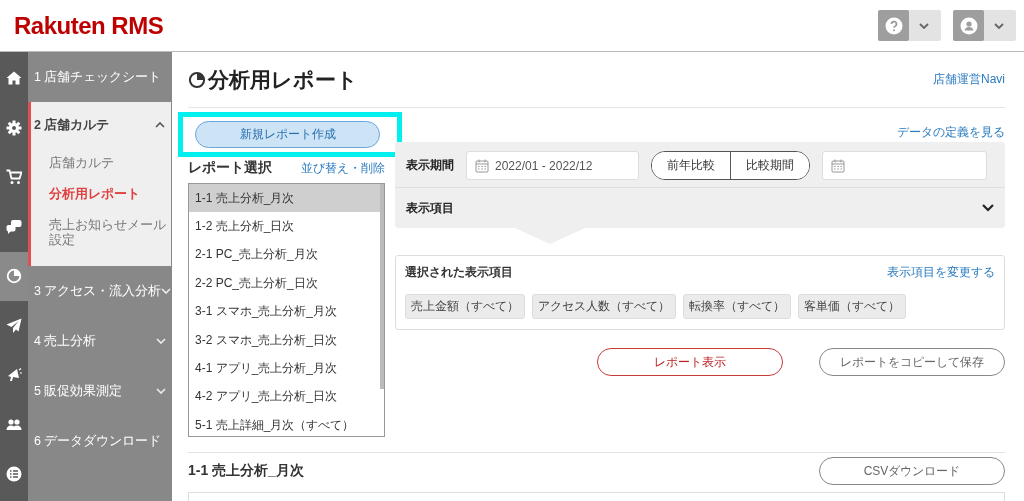  I want to click on list-icon, so click(14, 474).